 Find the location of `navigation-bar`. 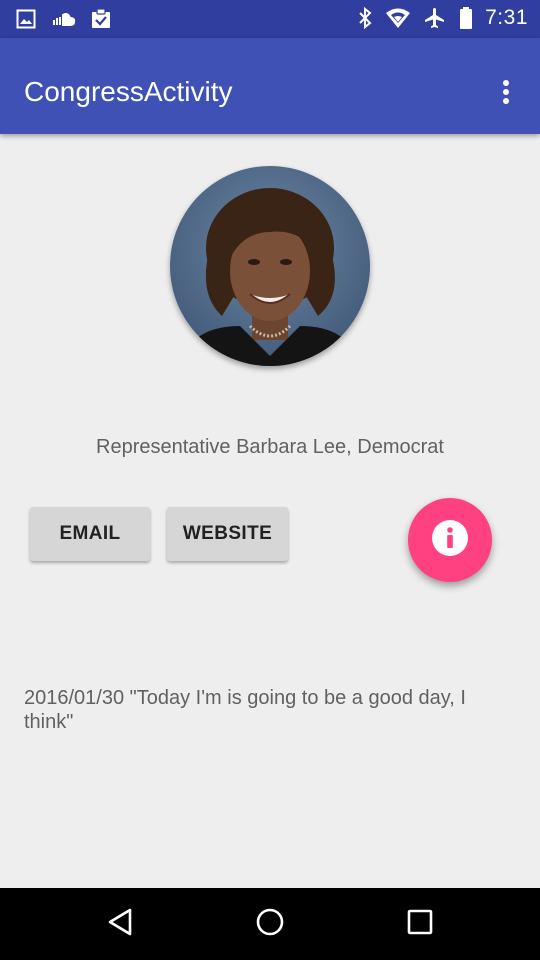

navigation-bar is located at coordinates (270, 924).